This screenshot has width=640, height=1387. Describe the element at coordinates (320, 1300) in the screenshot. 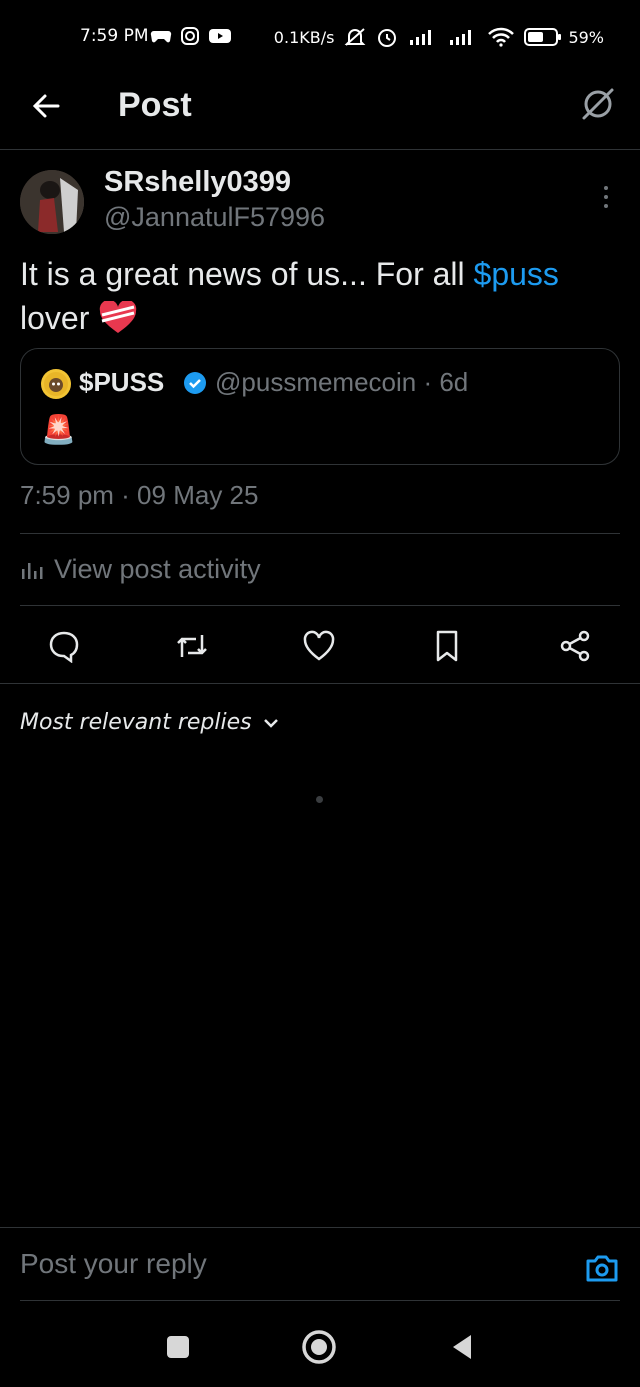

I see `reply-underline` at that location.